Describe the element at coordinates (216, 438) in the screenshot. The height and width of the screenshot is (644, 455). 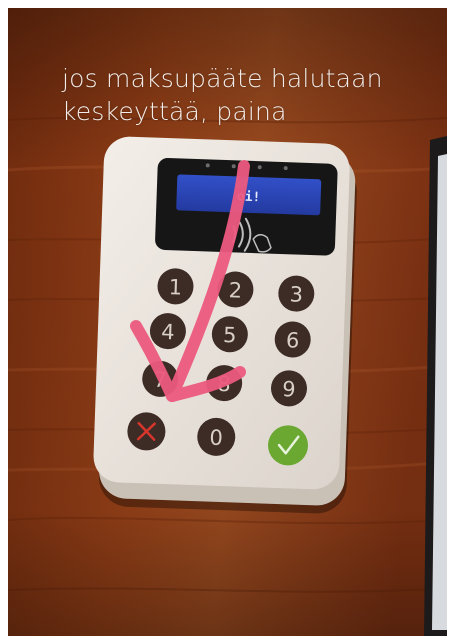
I see `svg-text: 0` at that location.